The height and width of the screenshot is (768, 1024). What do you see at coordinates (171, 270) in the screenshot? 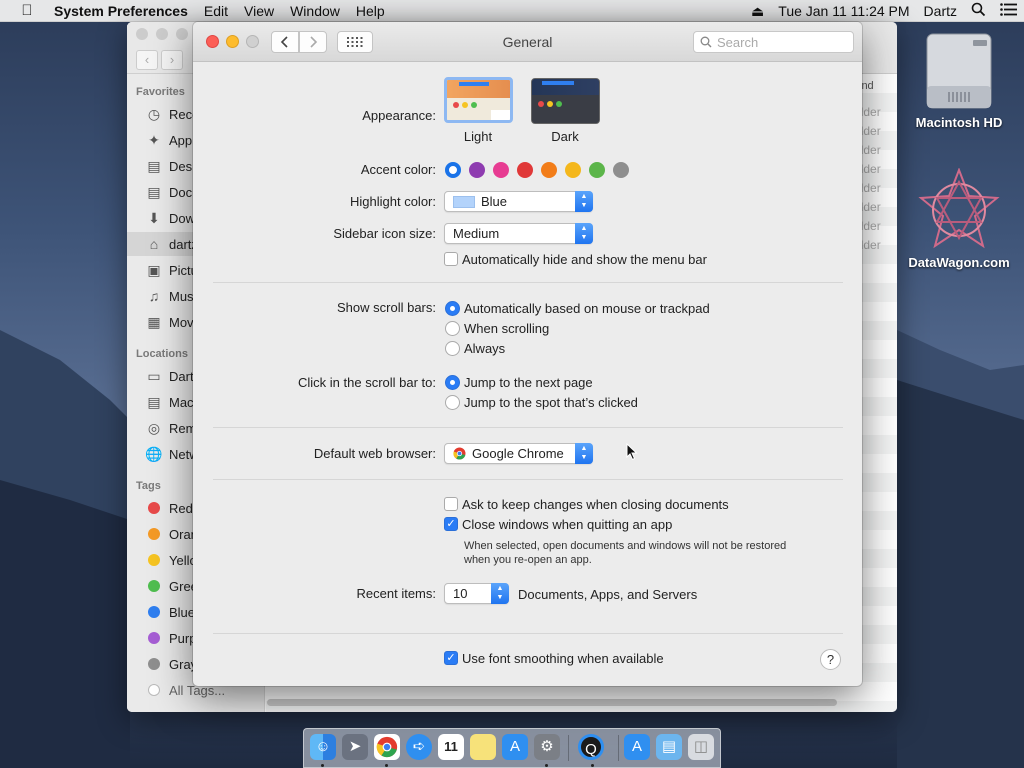
I see `sidebar-item-pictures: ▣ Pictu` at bounding box center [171, 270].